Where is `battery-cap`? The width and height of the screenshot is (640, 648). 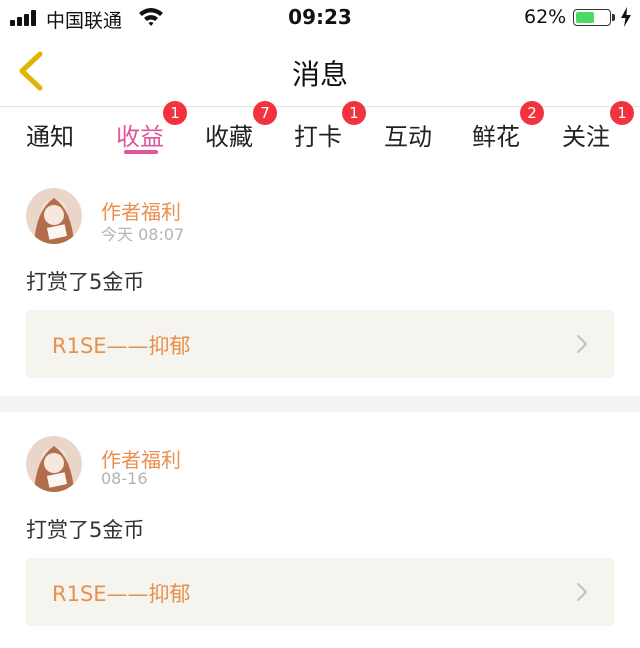
battery-cap is located at coordinates (613, 17).